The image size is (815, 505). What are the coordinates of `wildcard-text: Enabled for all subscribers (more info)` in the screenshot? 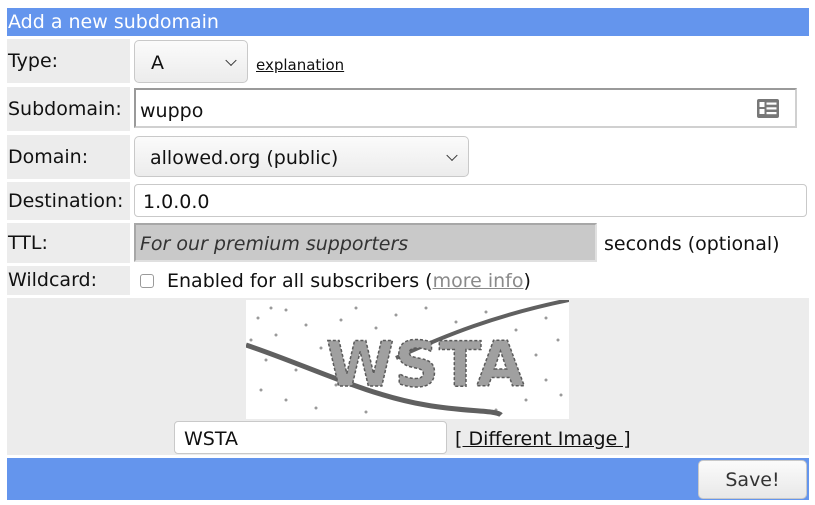 It's located at (349, 281).